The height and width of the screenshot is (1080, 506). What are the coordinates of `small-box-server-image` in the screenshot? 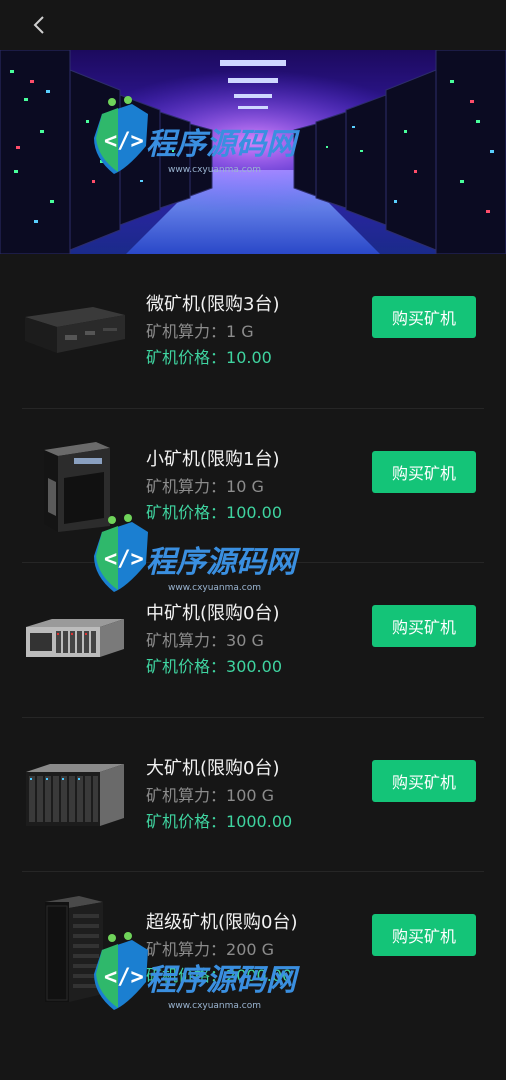 It's located at (74, 331).